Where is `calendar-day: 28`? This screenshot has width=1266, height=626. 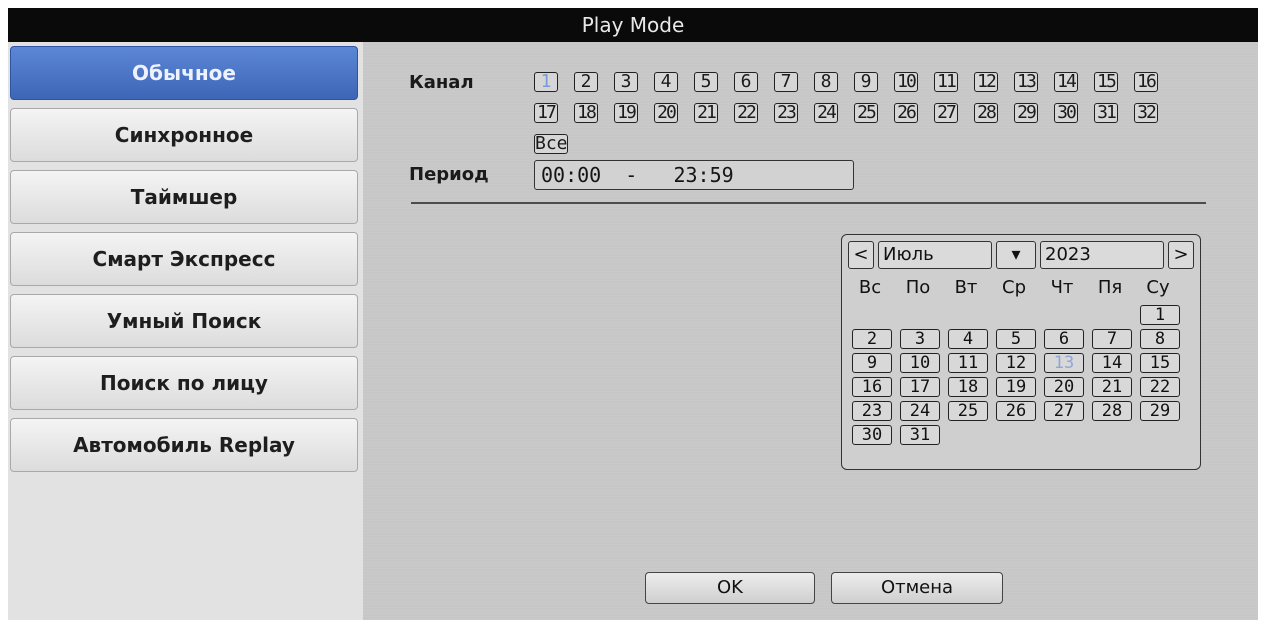
calendar-day: 28 is located at coordinates (1112, 411).